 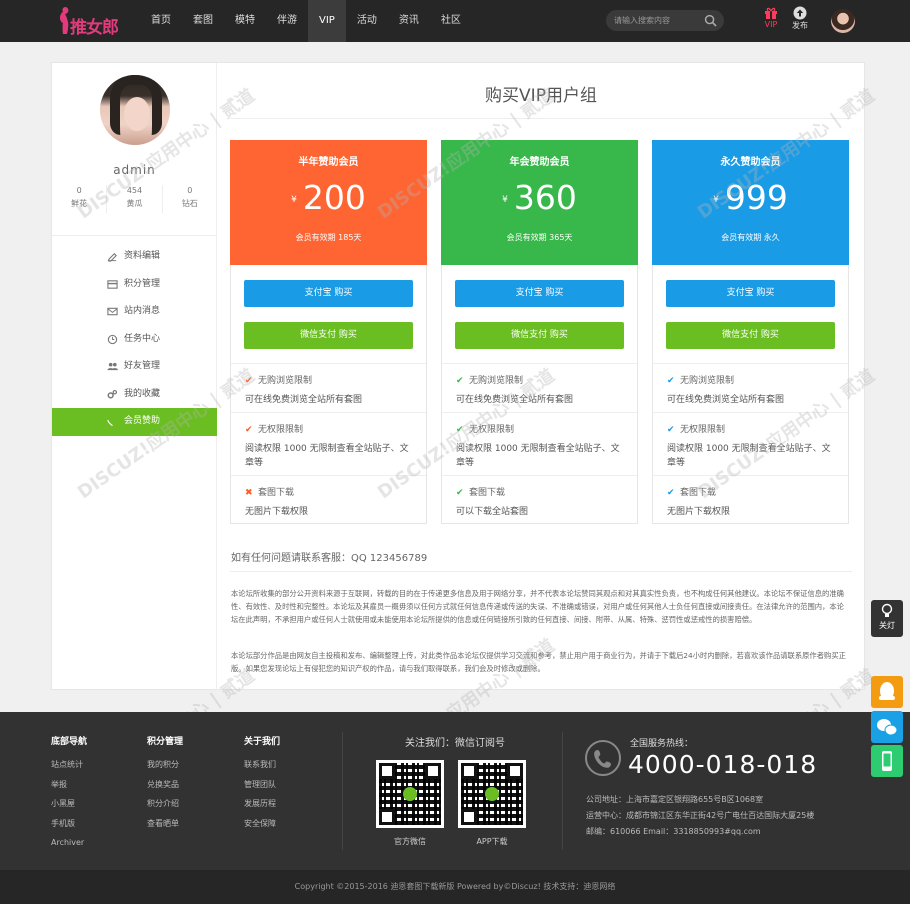 I want to click on upload-icon, so click(x=800, y=13).